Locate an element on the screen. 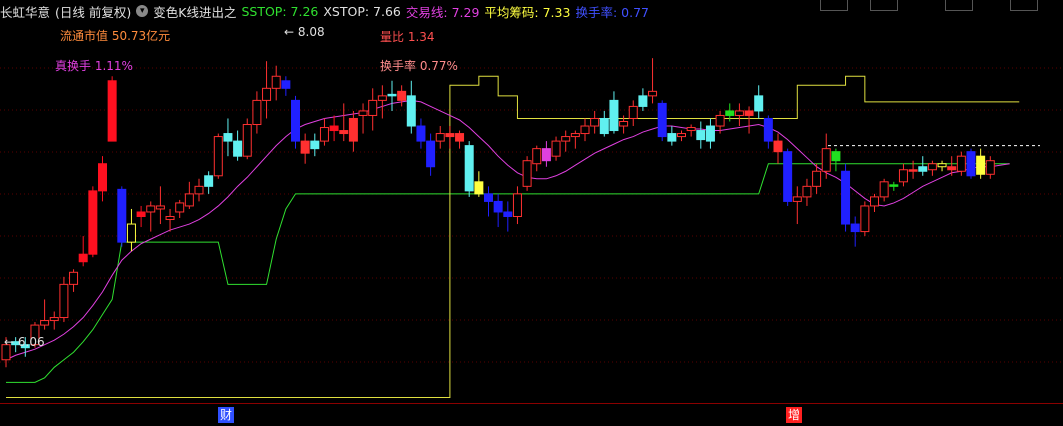  indicator-name: 变色K线进出之 is located at coordinates (194, 11).